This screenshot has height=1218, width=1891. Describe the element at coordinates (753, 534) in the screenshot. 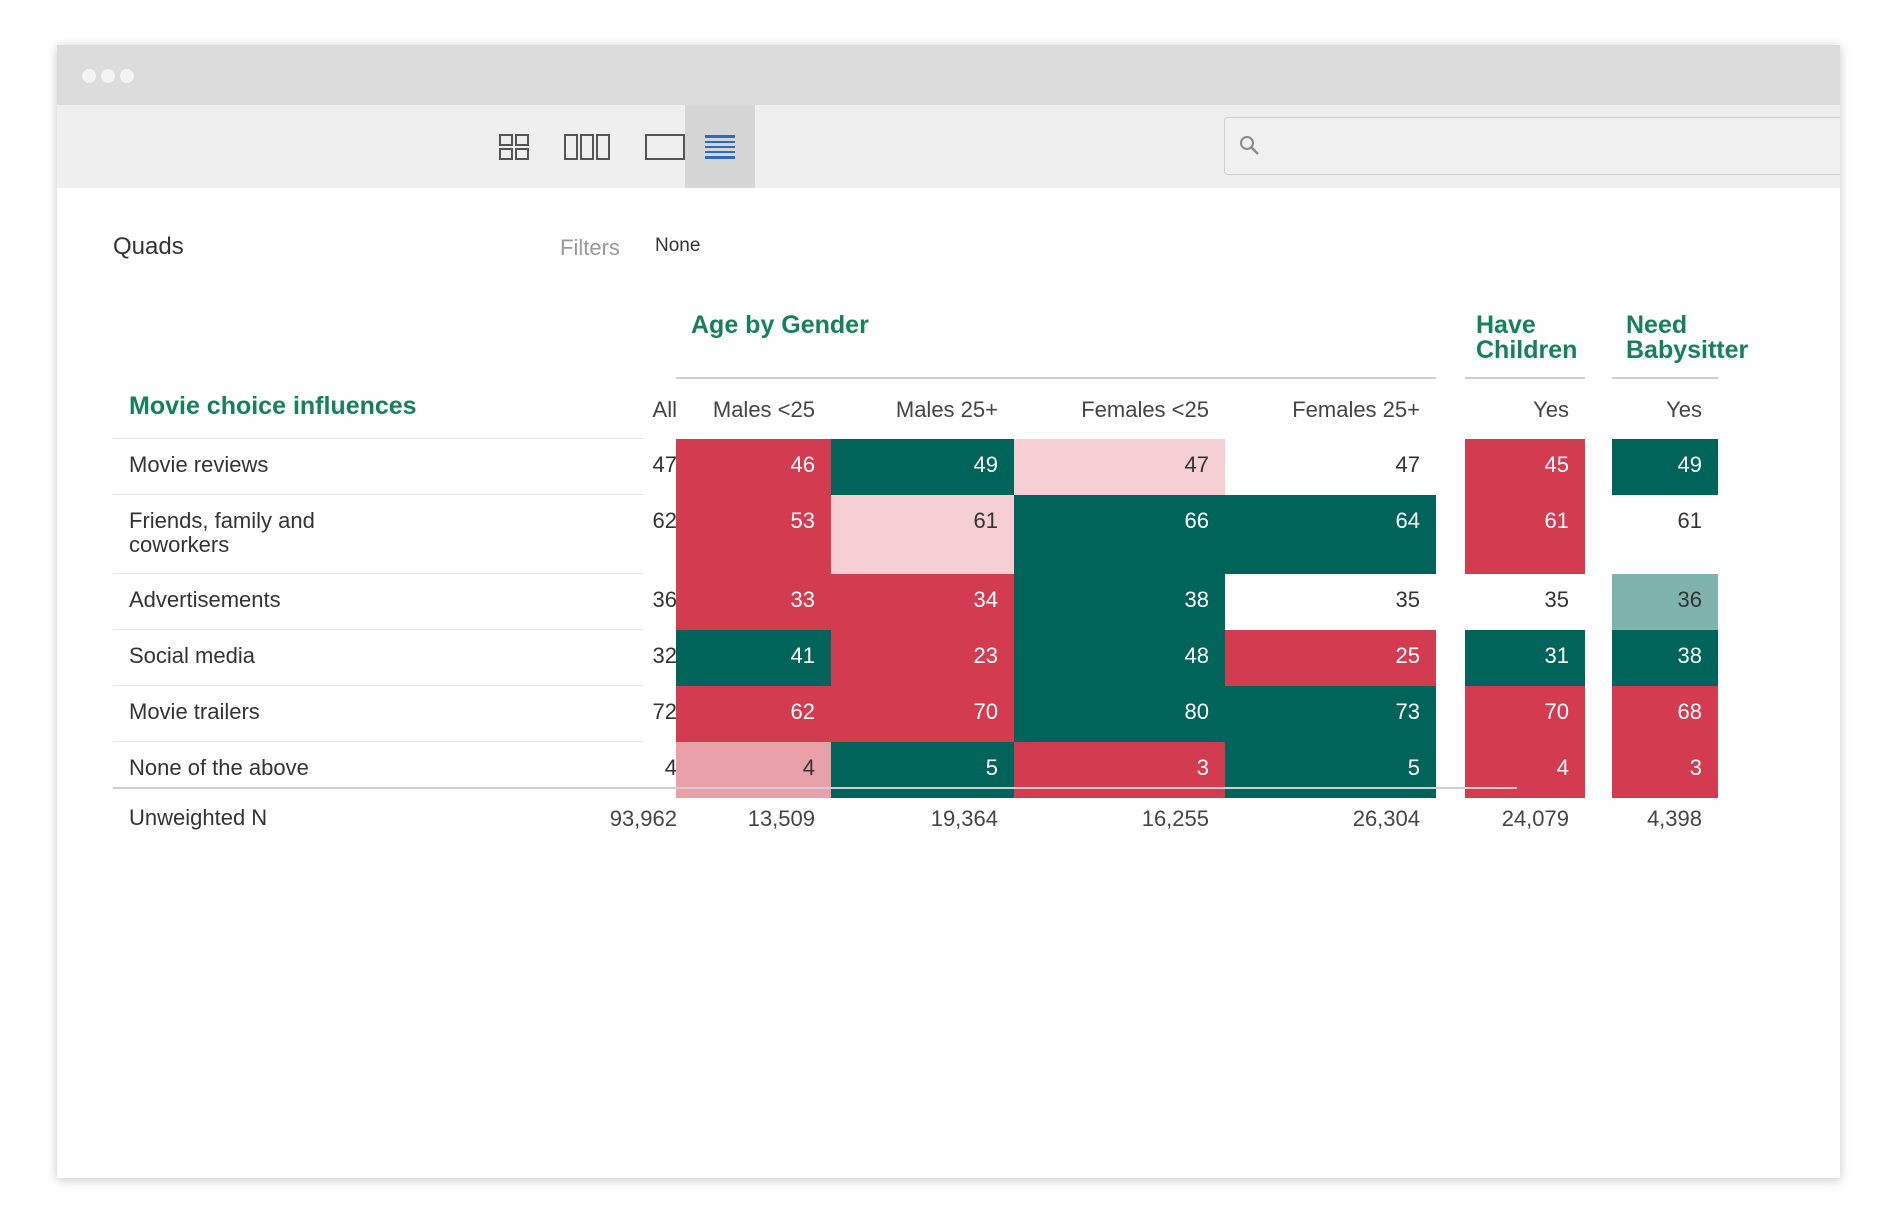

I see `table-cell: 53` at that location.